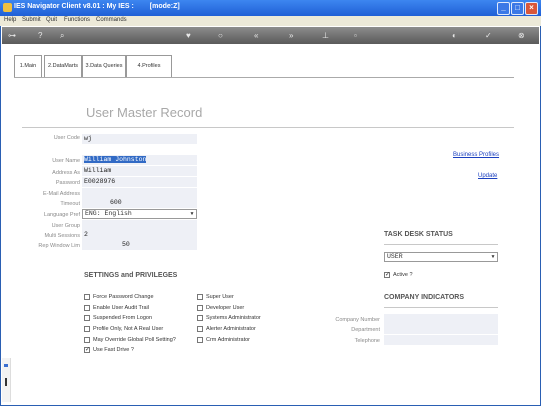 The width and height of the screenshot is (541, 406). I want to click on company-divider, so click(441, 307).